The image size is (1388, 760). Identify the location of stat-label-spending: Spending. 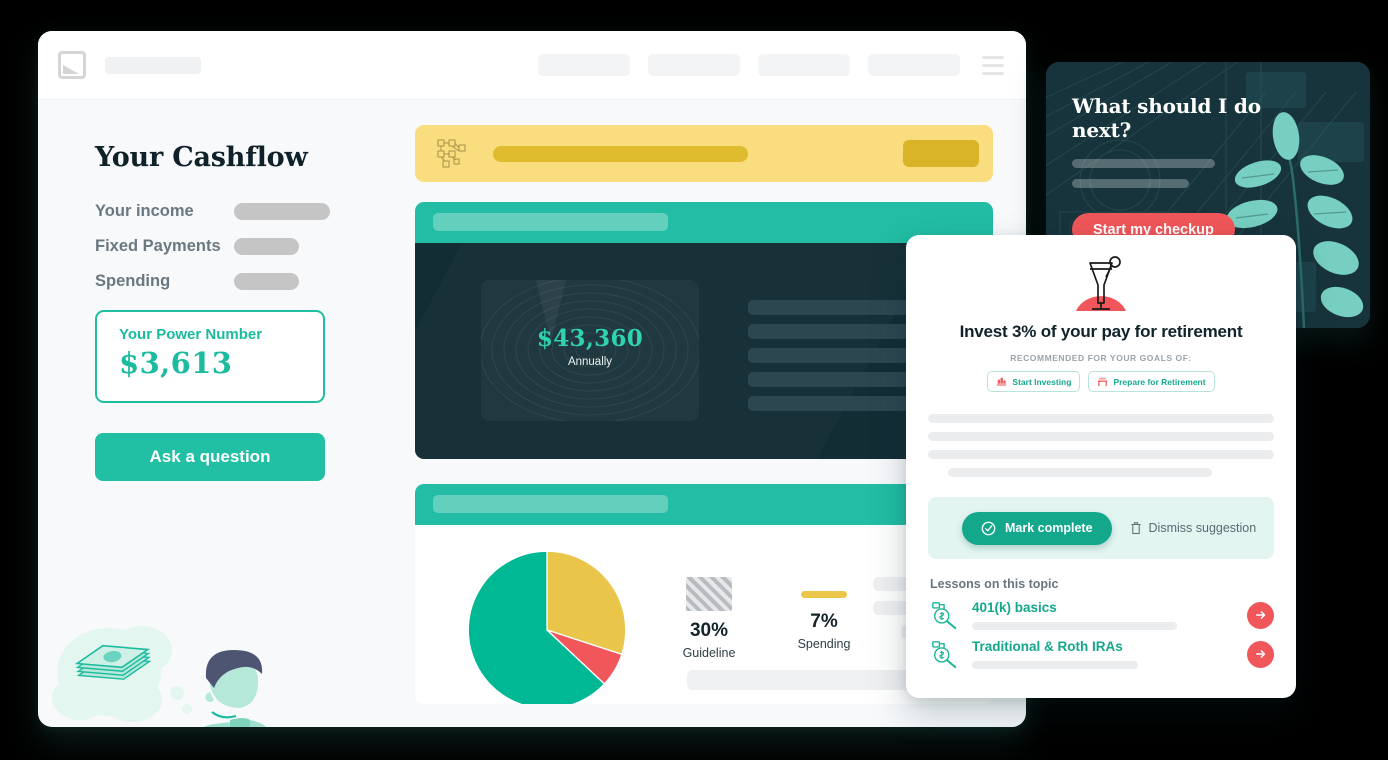
(133, 281).